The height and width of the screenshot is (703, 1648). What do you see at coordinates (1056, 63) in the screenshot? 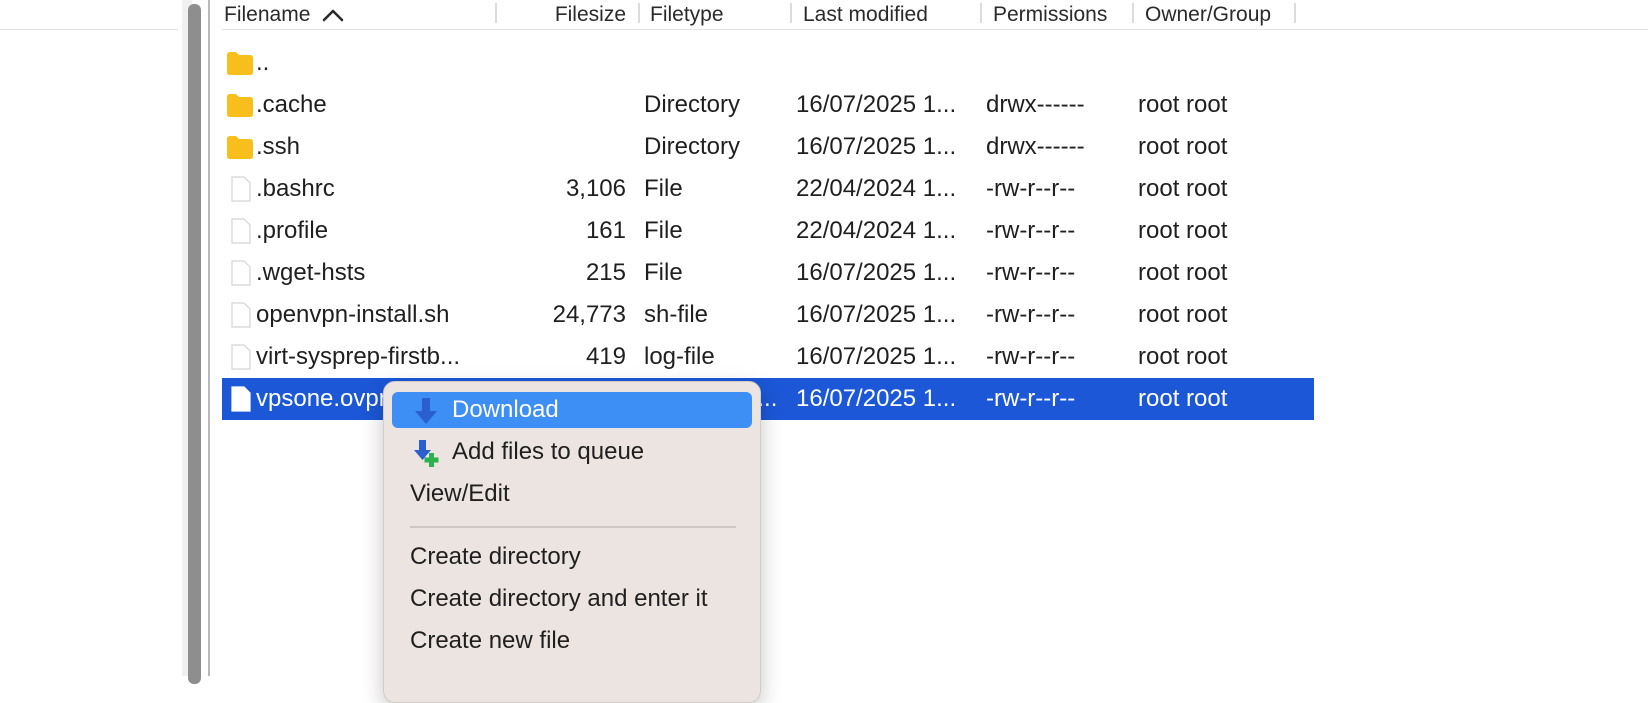
I see `file-permissions` at bounding box center [1056, 63].